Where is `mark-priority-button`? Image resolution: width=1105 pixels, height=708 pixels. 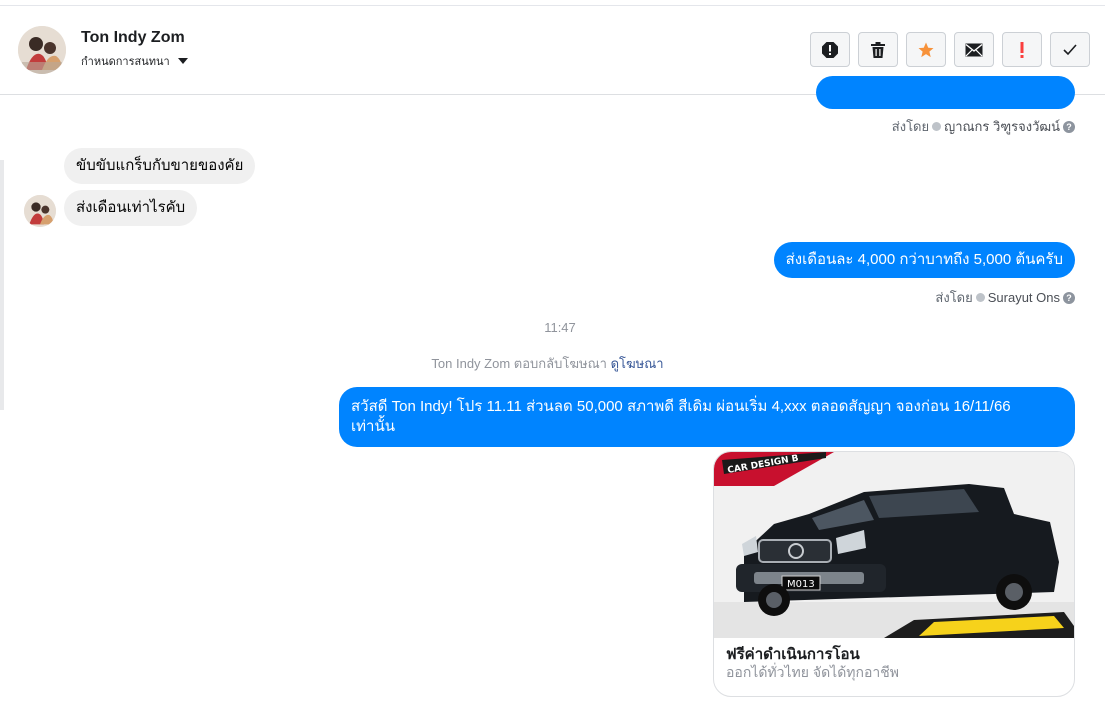 mark-priority-button is located at coordinates (1022, 49).